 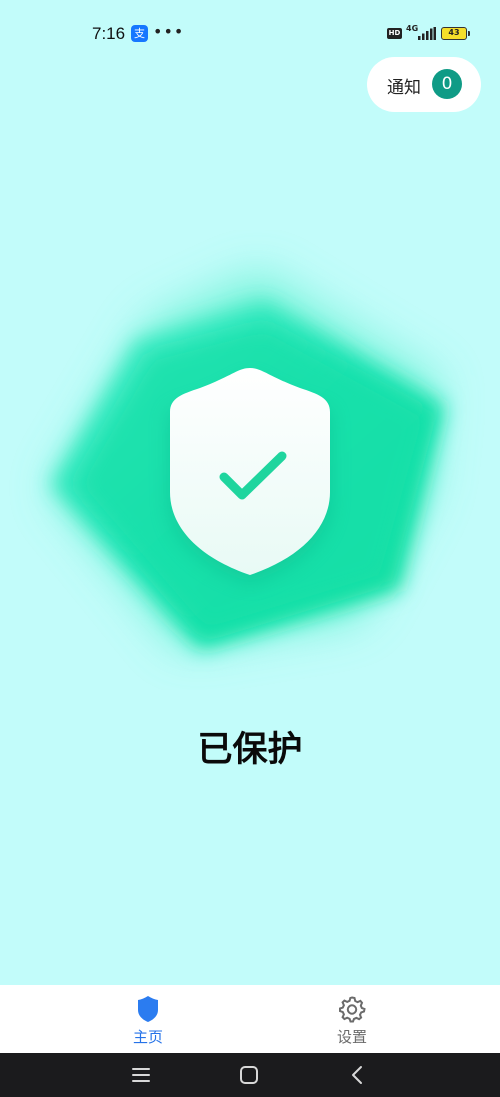 What do you see at coordinates (109, 33) in the screenshot?
I see `status-time: 7:16` at bounding box center [109, 33].